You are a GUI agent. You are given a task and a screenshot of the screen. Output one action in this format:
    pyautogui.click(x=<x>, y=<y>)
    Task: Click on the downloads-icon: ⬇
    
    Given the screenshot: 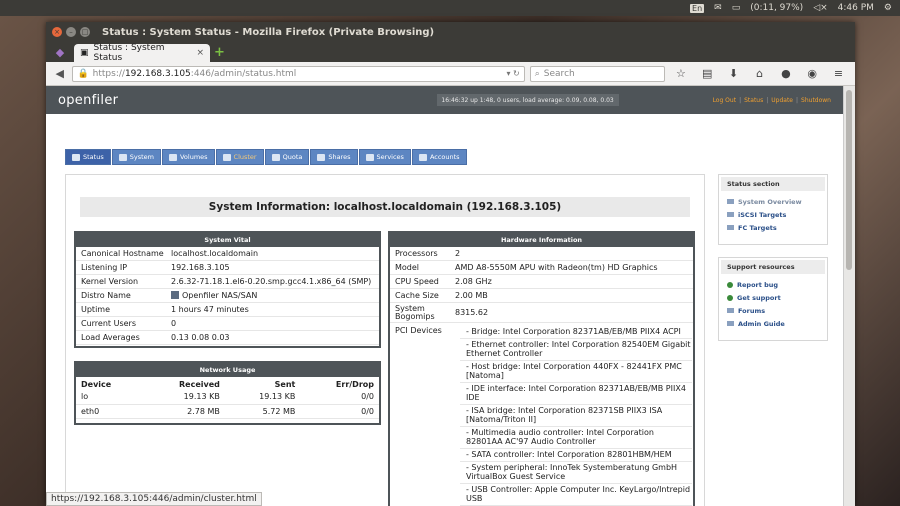 What is the action you would take?
    pyautogui.click(x=733, y=73)
    